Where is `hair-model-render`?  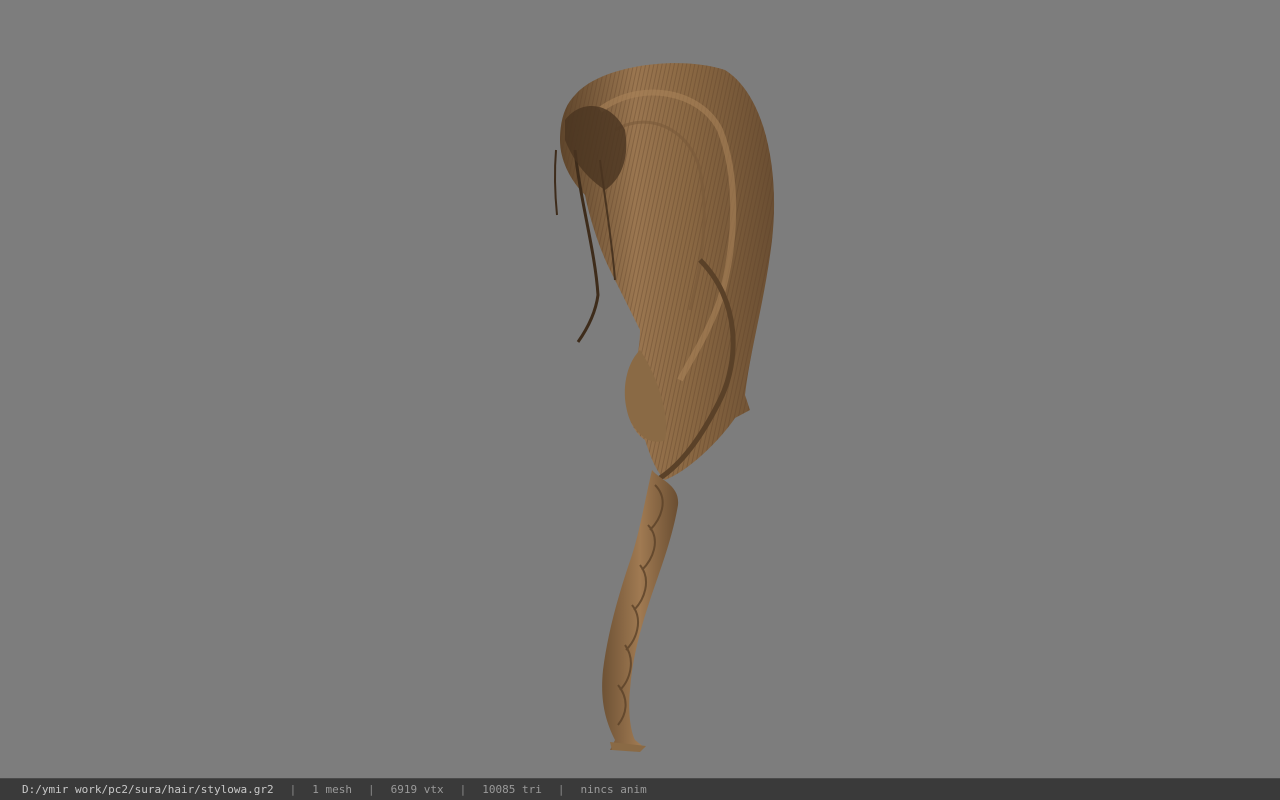 hair-model-render is located at coordinates (664, 407).